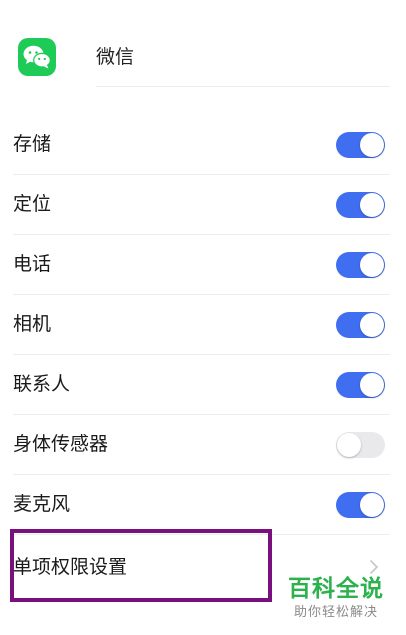 Image resolution: width=406 pixels, height=635 pixels. I want to click on permission-label: 相机, so click(32, 324).